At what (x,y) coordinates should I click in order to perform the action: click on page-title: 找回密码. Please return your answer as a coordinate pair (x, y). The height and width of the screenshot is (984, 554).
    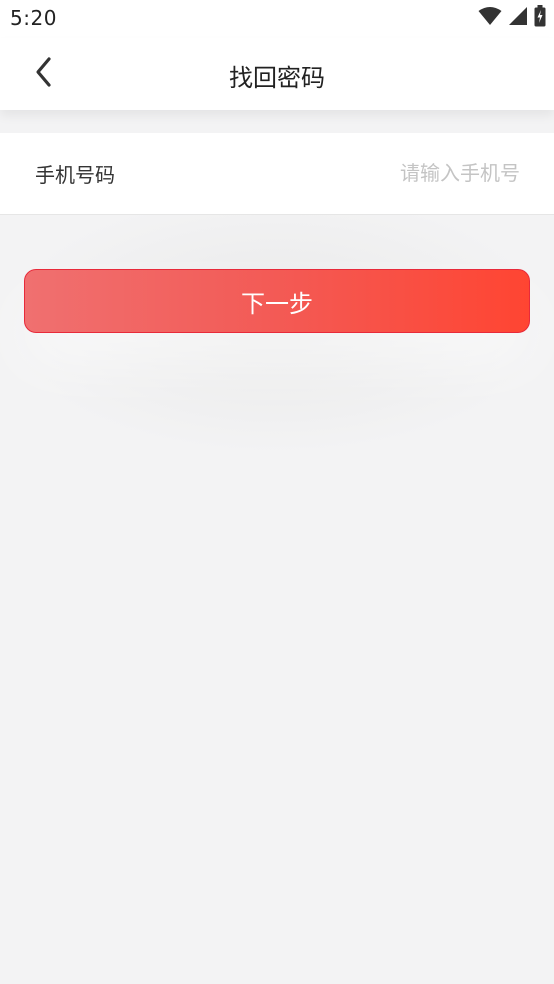
    Looking at the image, I should click on (277, 78).